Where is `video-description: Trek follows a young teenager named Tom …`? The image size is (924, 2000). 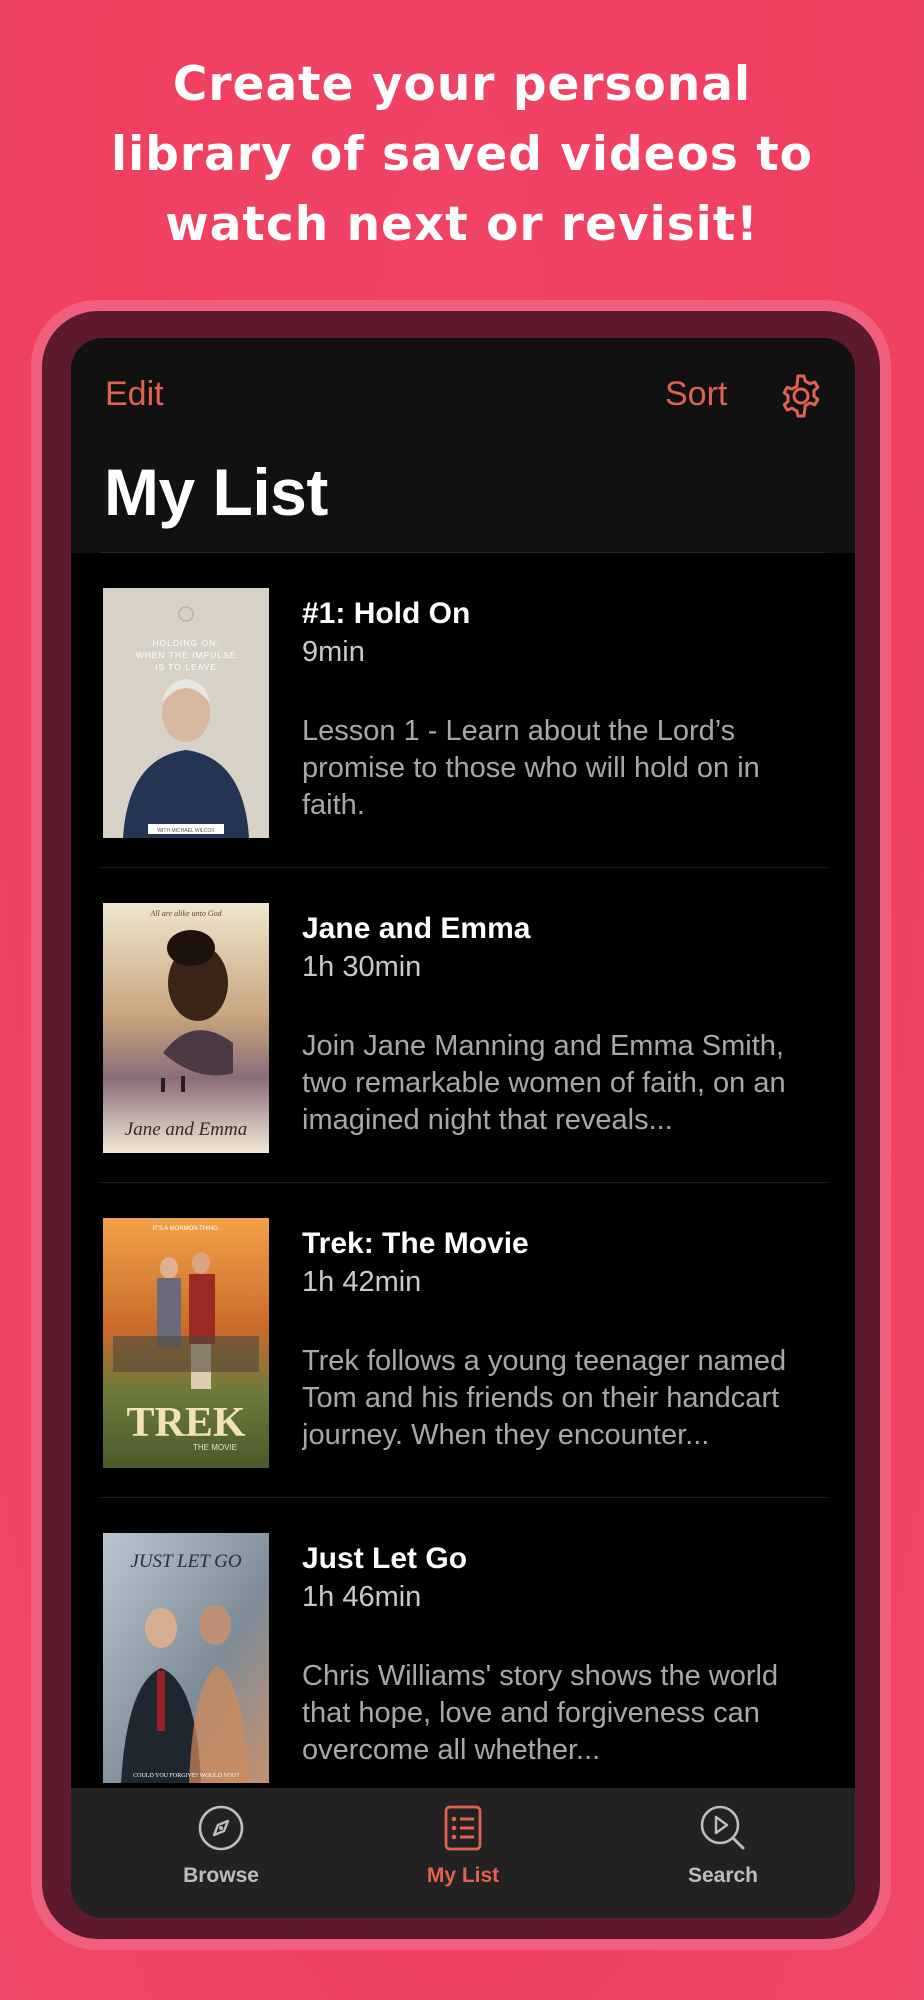
video-description: Trek follows a young teenager named Tom … is located at coordinates (544, 1398).